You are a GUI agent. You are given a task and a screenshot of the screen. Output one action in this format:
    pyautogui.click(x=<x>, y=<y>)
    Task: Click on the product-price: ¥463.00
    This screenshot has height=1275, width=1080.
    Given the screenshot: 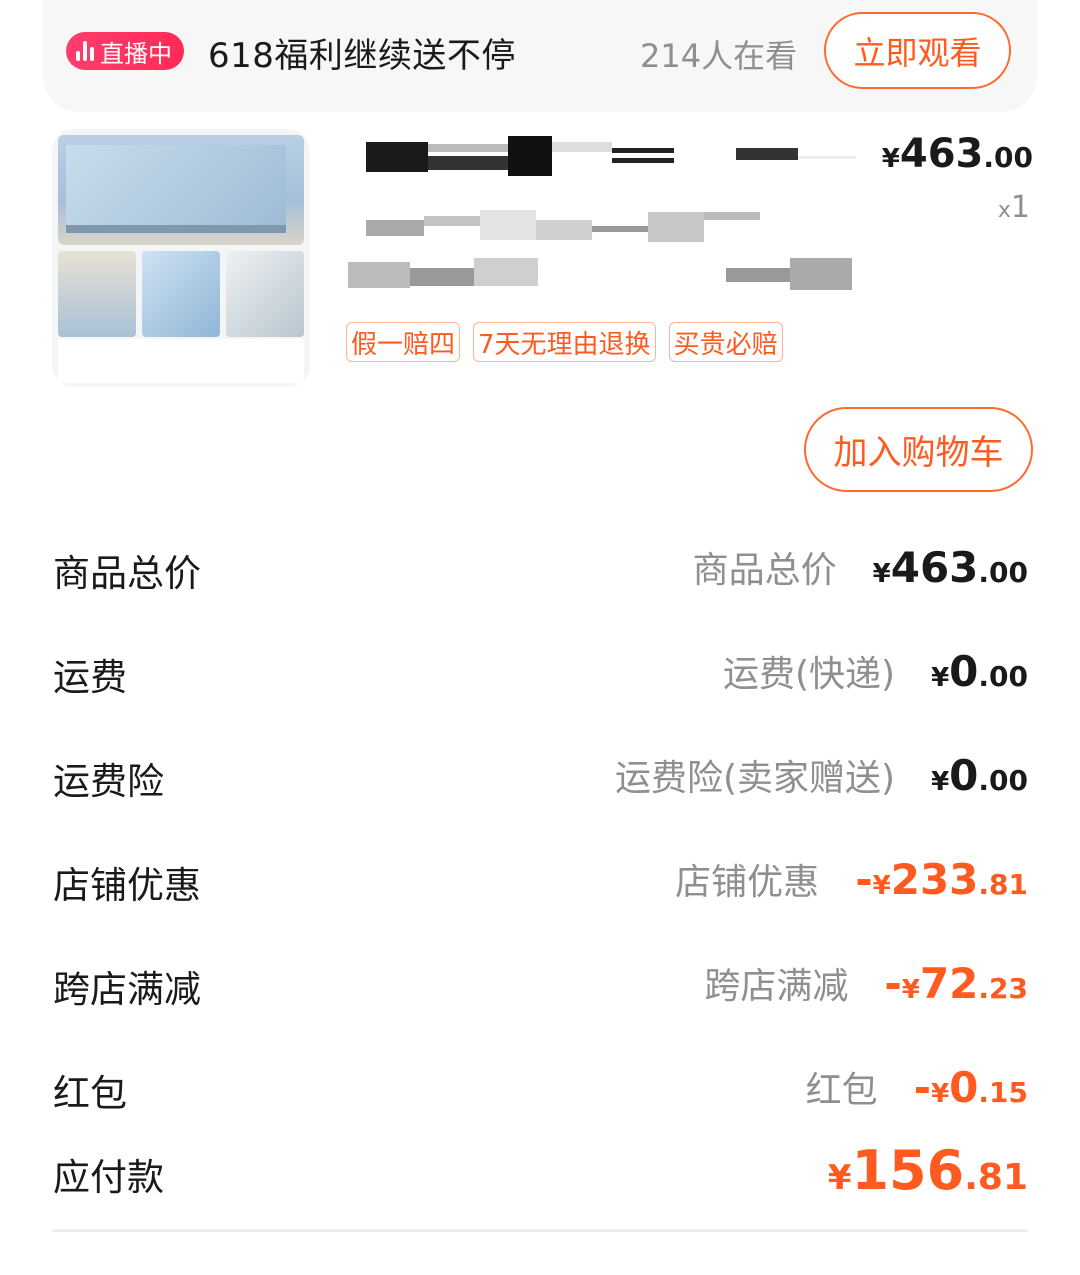 What is the action you would take?
    pyautogui.click(x=957, y=154)
    